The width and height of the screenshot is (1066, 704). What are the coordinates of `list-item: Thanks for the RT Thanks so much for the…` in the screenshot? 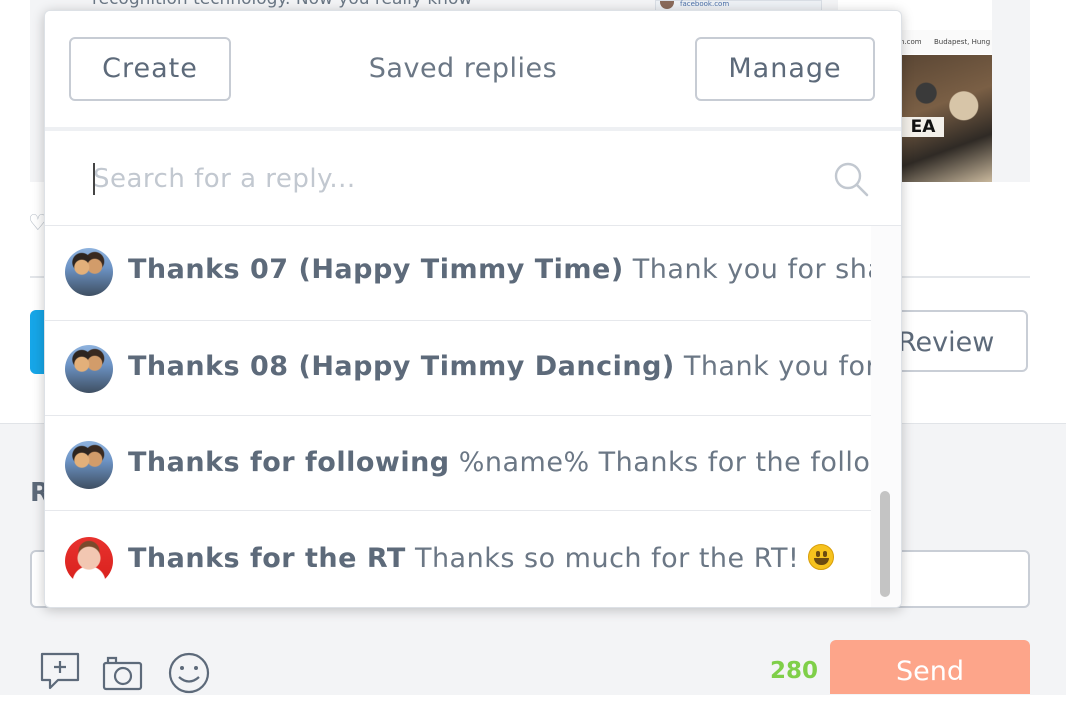 It's located at (458, 558).